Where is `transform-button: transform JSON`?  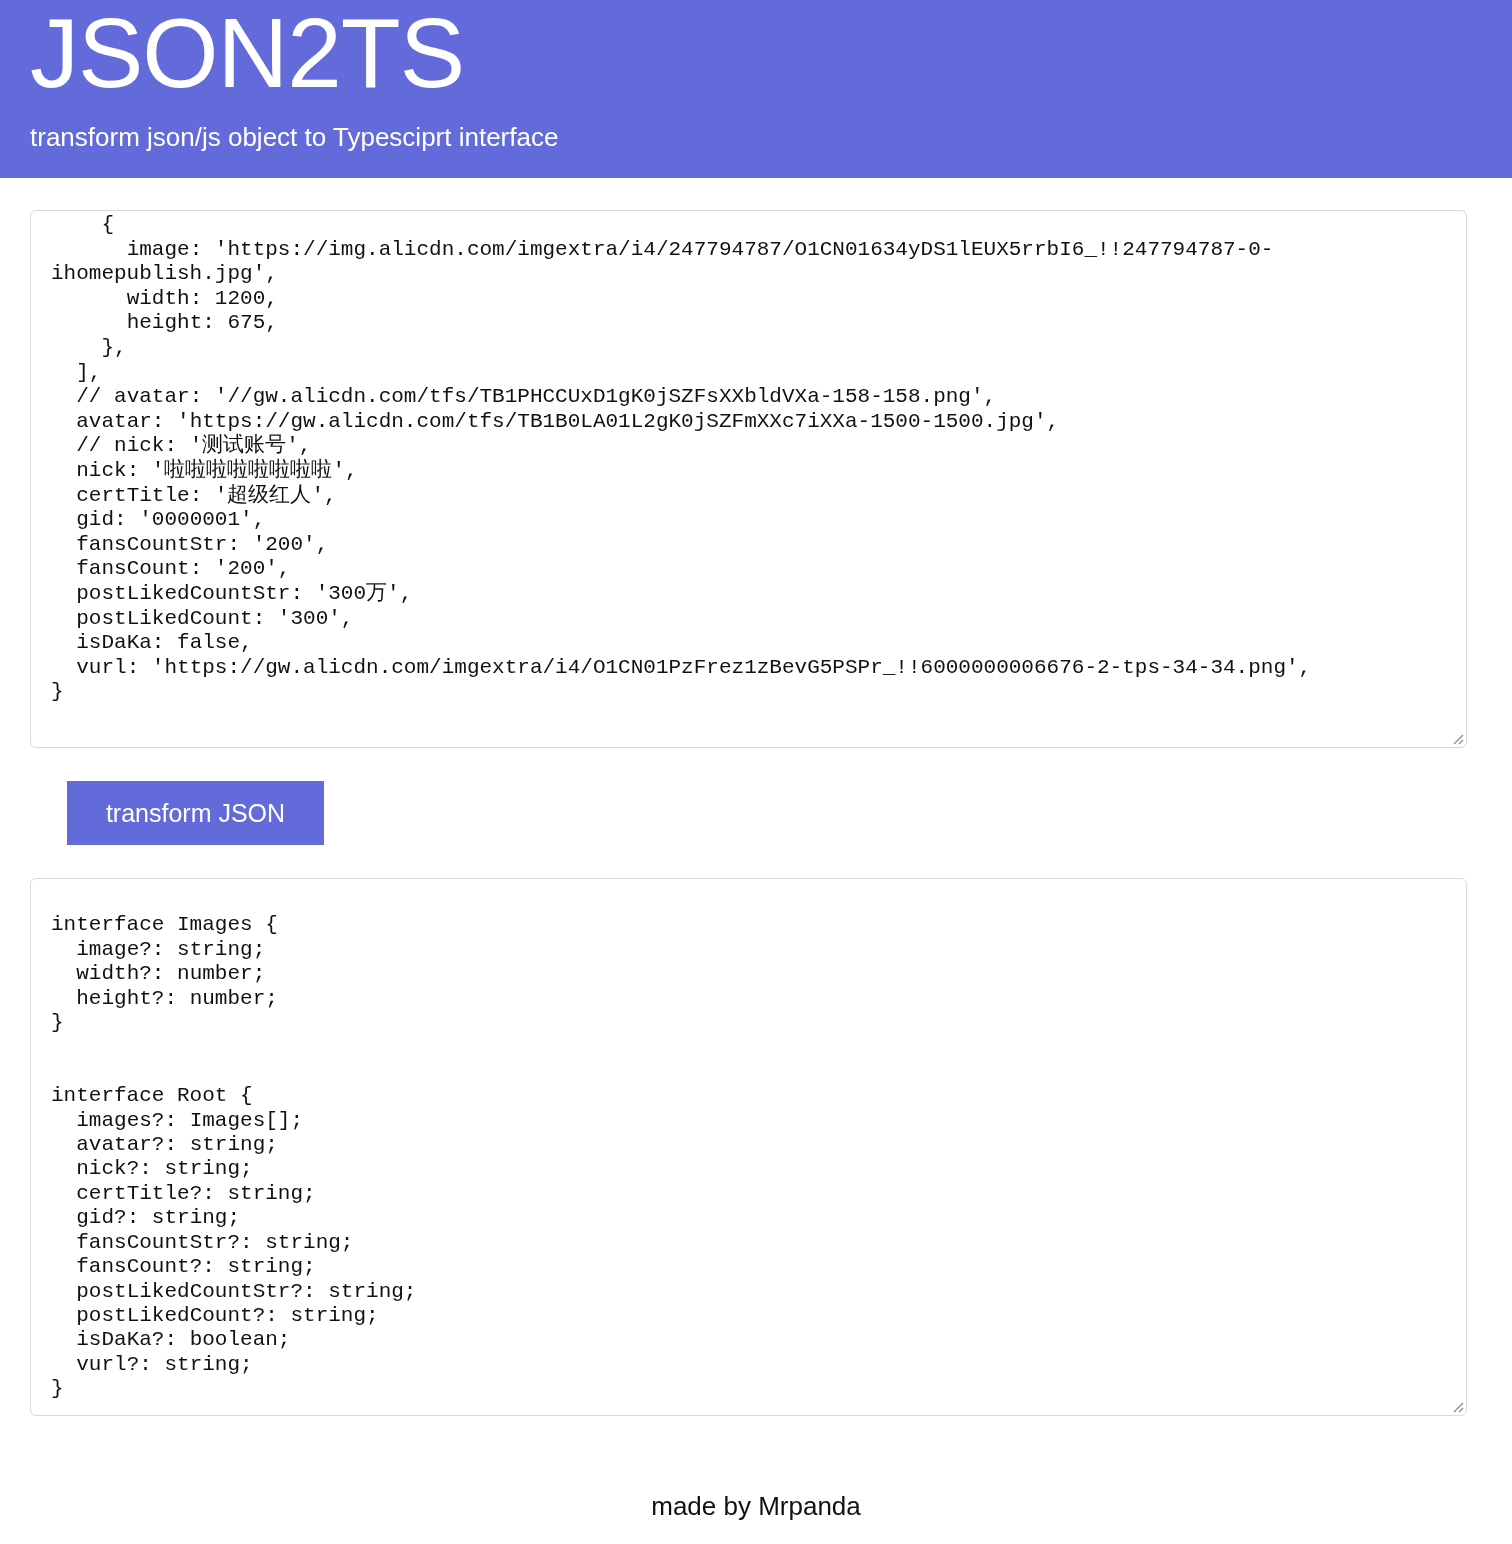
transform-button: transform JSON is located at coordinates (195, 813).